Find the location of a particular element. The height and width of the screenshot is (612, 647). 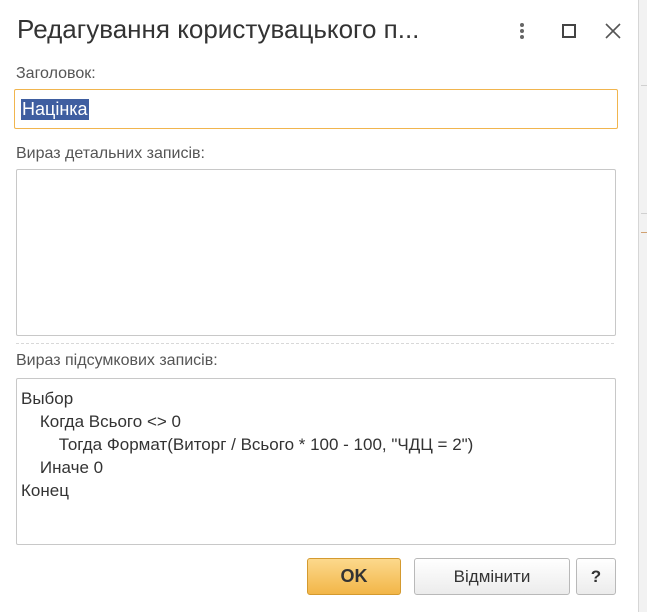

ok-button: OK is located at coordinates (354, 576).